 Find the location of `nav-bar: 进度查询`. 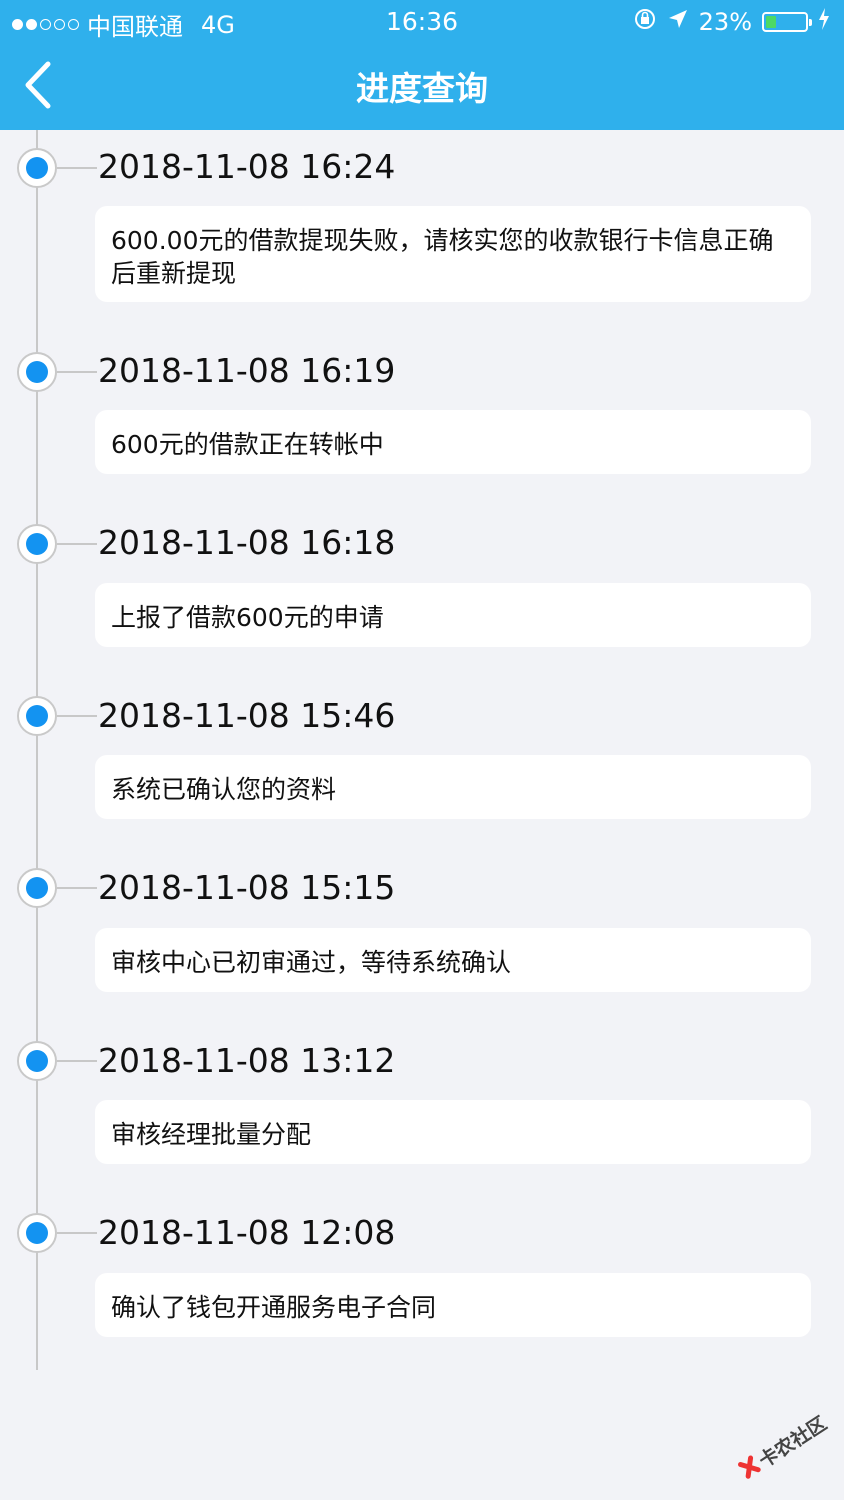

nav-bar: 进度查询 is located at coordinates (422, 87).